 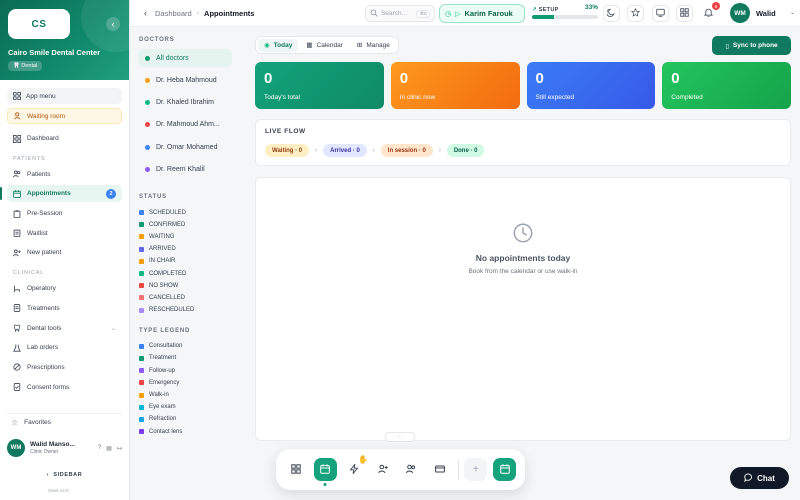 I want to click on sidebar-item-operatory: Operatory, so click(x=64, y=288).